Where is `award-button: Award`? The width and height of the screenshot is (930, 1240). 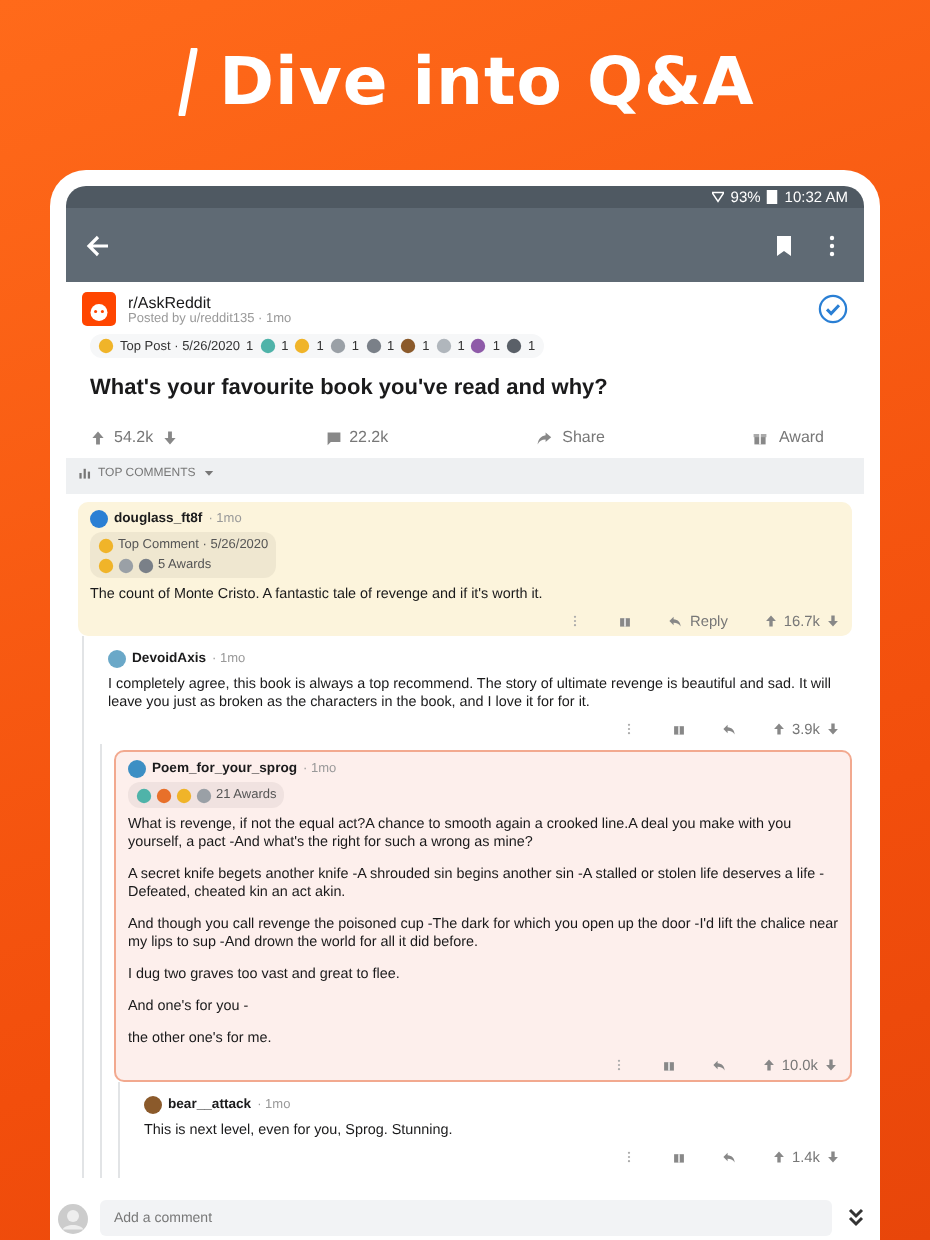 award-button: Award is located at coordinates (788, 437).